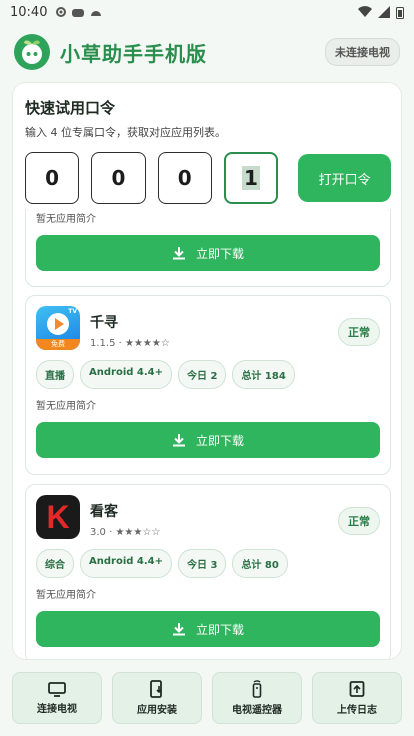 The image size is (414, 736). Describe the element at coordinates (260, 563) in the screenshot. I see `tag-total: 总计 80` at that location.